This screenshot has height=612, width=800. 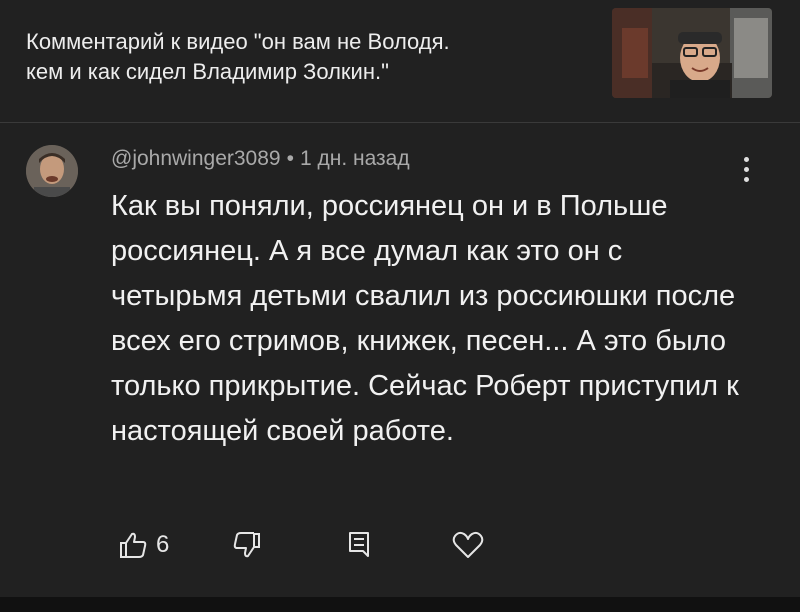 I want to click on video-title-line-1: Комментарий к видео "он вам не Володя., so click(x=238, y=41).